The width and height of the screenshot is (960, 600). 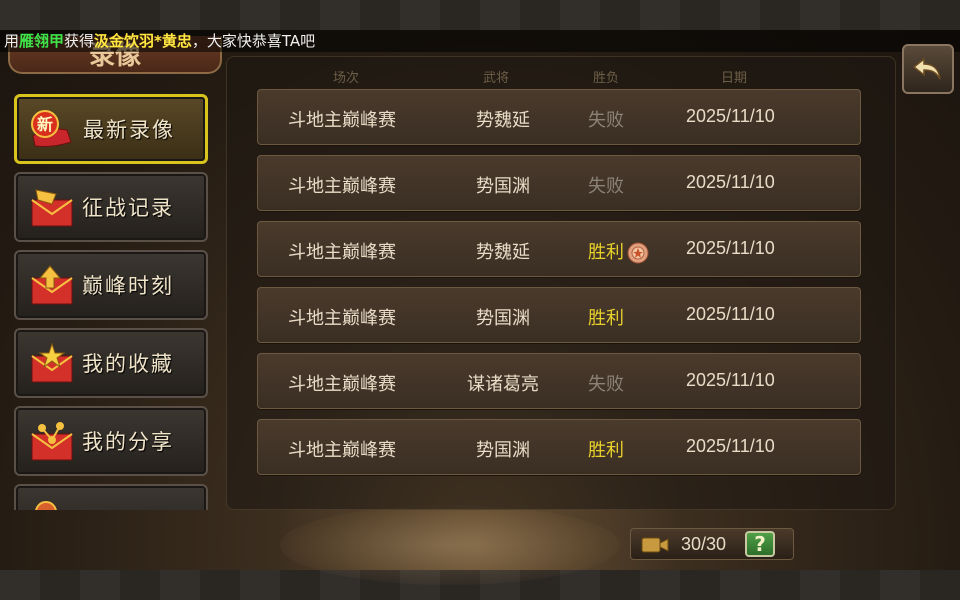 What do you see at coordinates (128, 208) in the screenshot?
I see `sidebar-item-label: 征战记录` at bounding box center [128, 208].